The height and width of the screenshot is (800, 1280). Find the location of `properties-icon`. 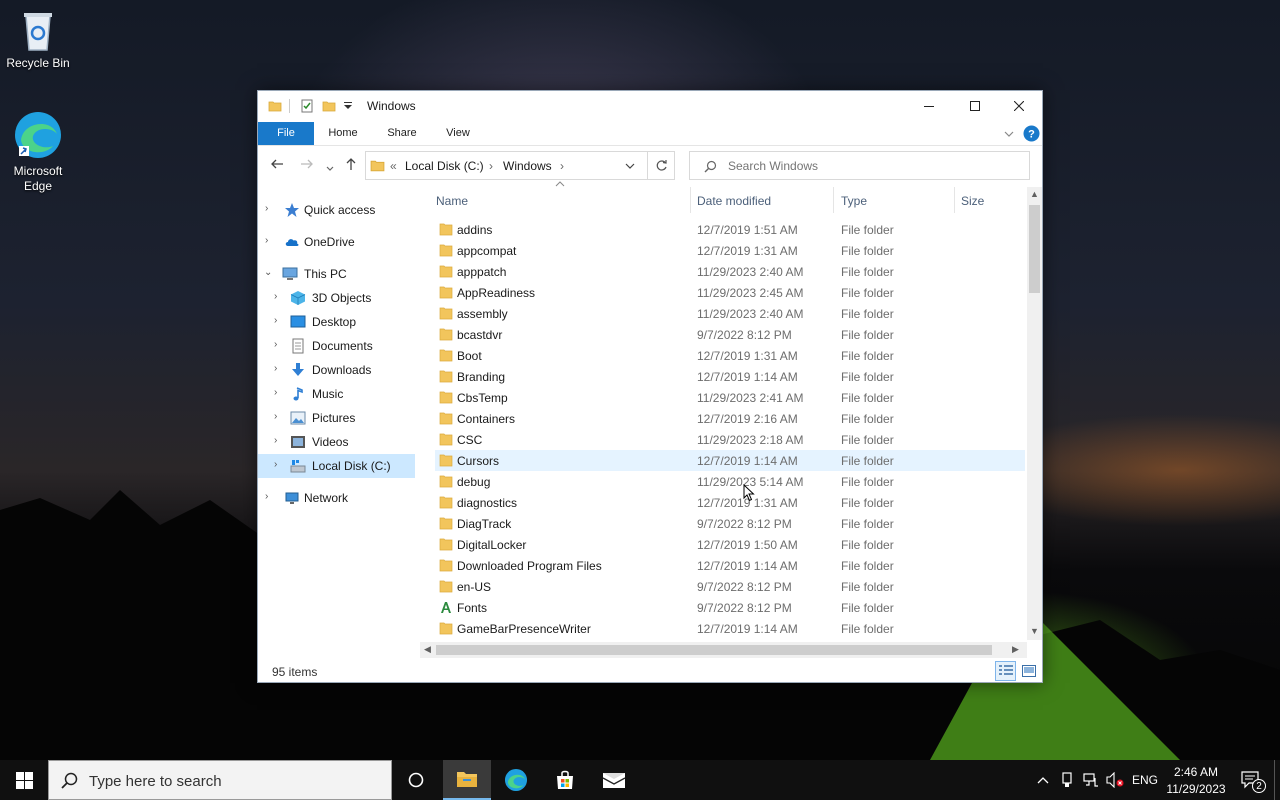

properties-icon is located at coordinates (307, 106).